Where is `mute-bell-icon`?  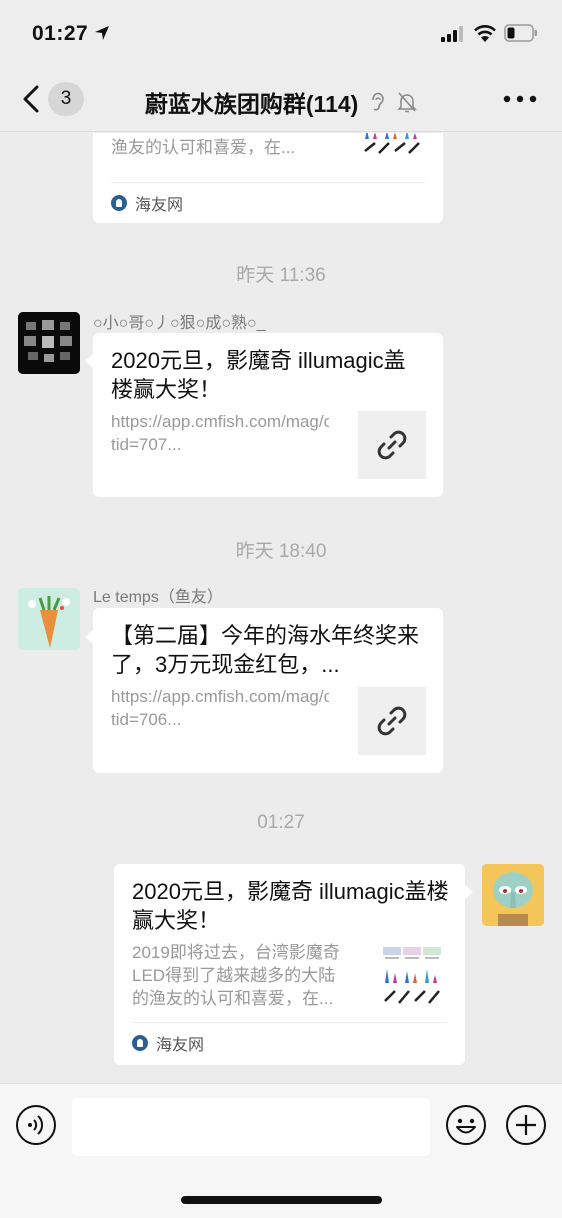
mute-bell-icon is located at coordinates (407, 102).